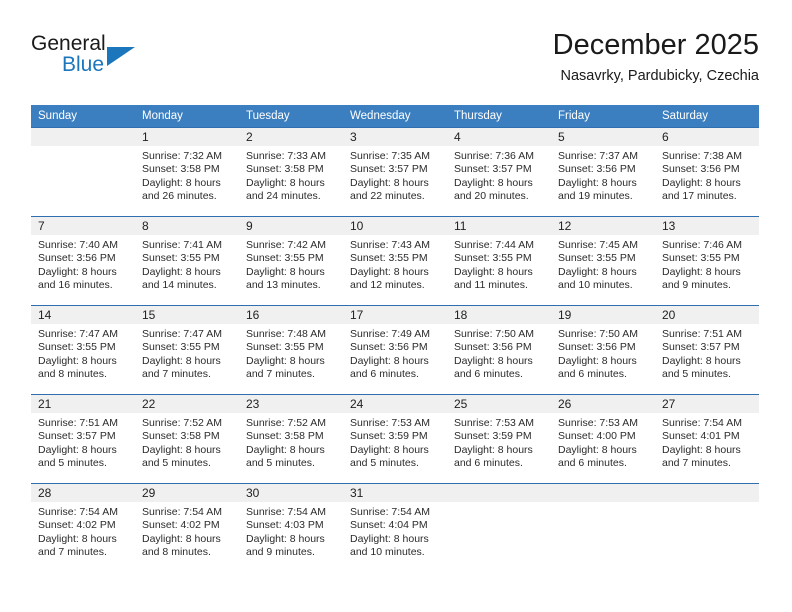 This screenshot has height=612, width=792. What do you see at coordinates (702, 245) in the screenshot?
I see `sunrise-time: Sunrise: 7:46 AM` at bounding box center [702, 245].